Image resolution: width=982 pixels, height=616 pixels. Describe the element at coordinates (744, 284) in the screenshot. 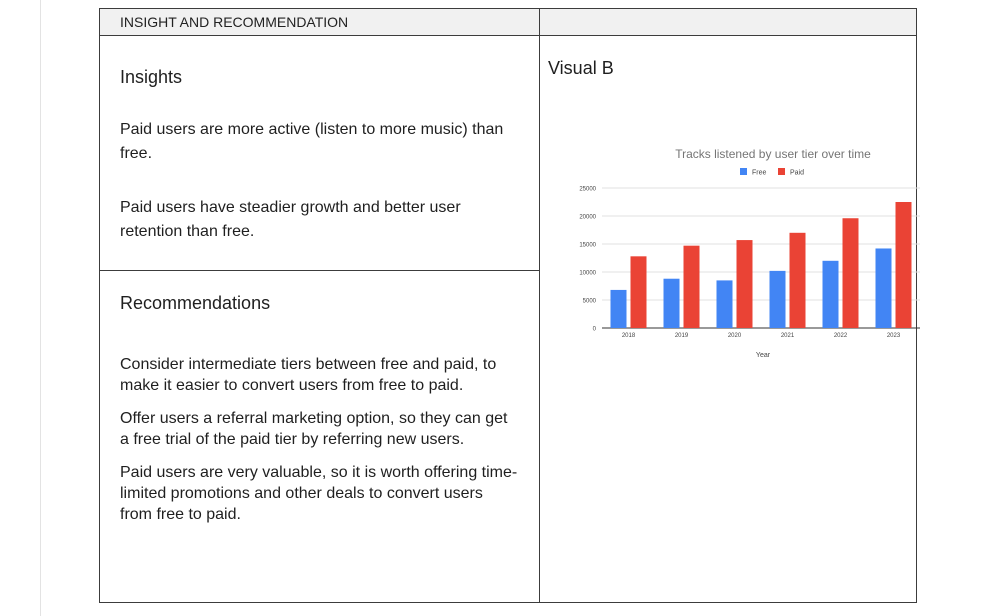

I see `bar-paid-2020` at that location.